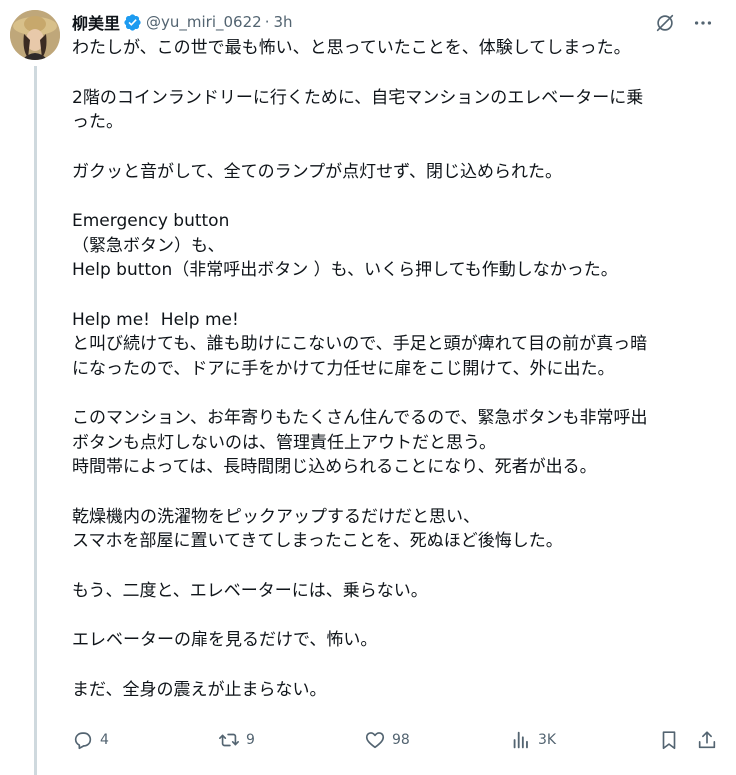 The image size is (736, 775). I want to click on retweet-button: 9, so click(236, 740).